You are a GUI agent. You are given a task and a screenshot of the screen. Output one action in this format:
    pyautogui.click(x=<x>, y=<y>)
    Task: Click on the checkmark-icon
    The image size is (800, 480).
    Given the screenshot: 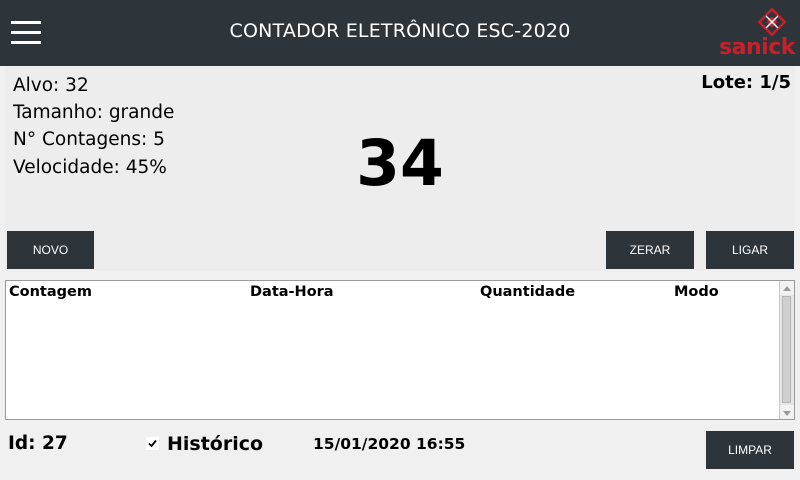 What is the action you would take?
    pyautogui.click(x=152, y=443)
    